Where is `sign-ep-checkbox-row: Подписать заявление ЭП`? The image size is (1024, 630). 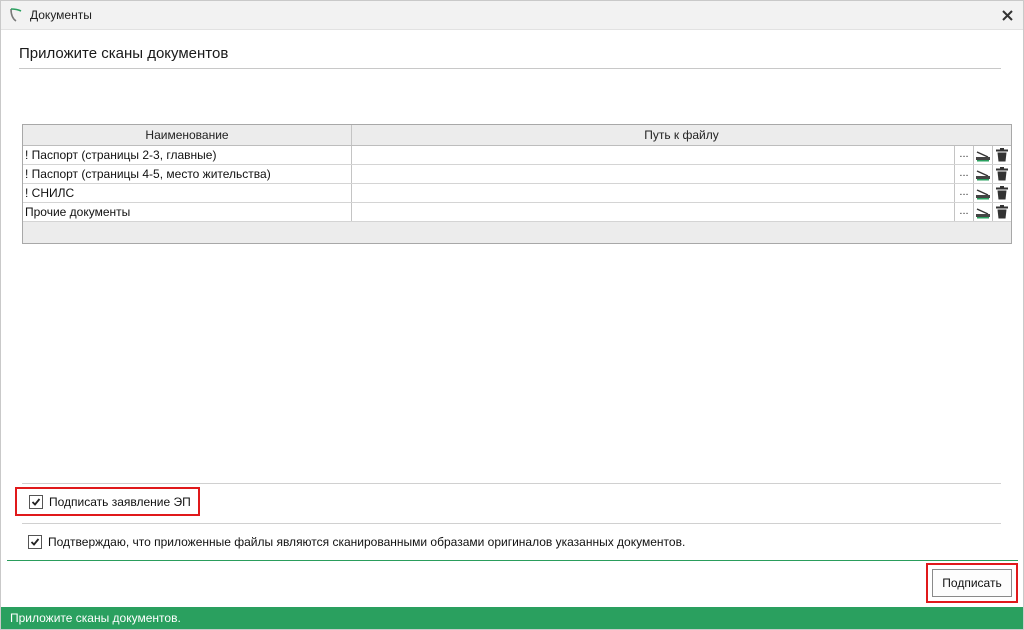 sign-ep-checkbox-row: Подписать заявление ЭП is located at coordinates (107, 501).